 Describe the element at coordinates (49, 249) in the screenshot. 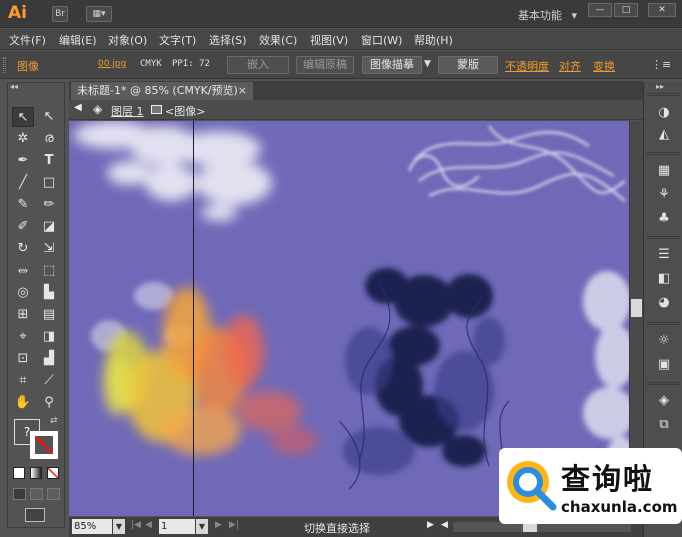

I see `scale-tool-icon: ⇲` at that location.